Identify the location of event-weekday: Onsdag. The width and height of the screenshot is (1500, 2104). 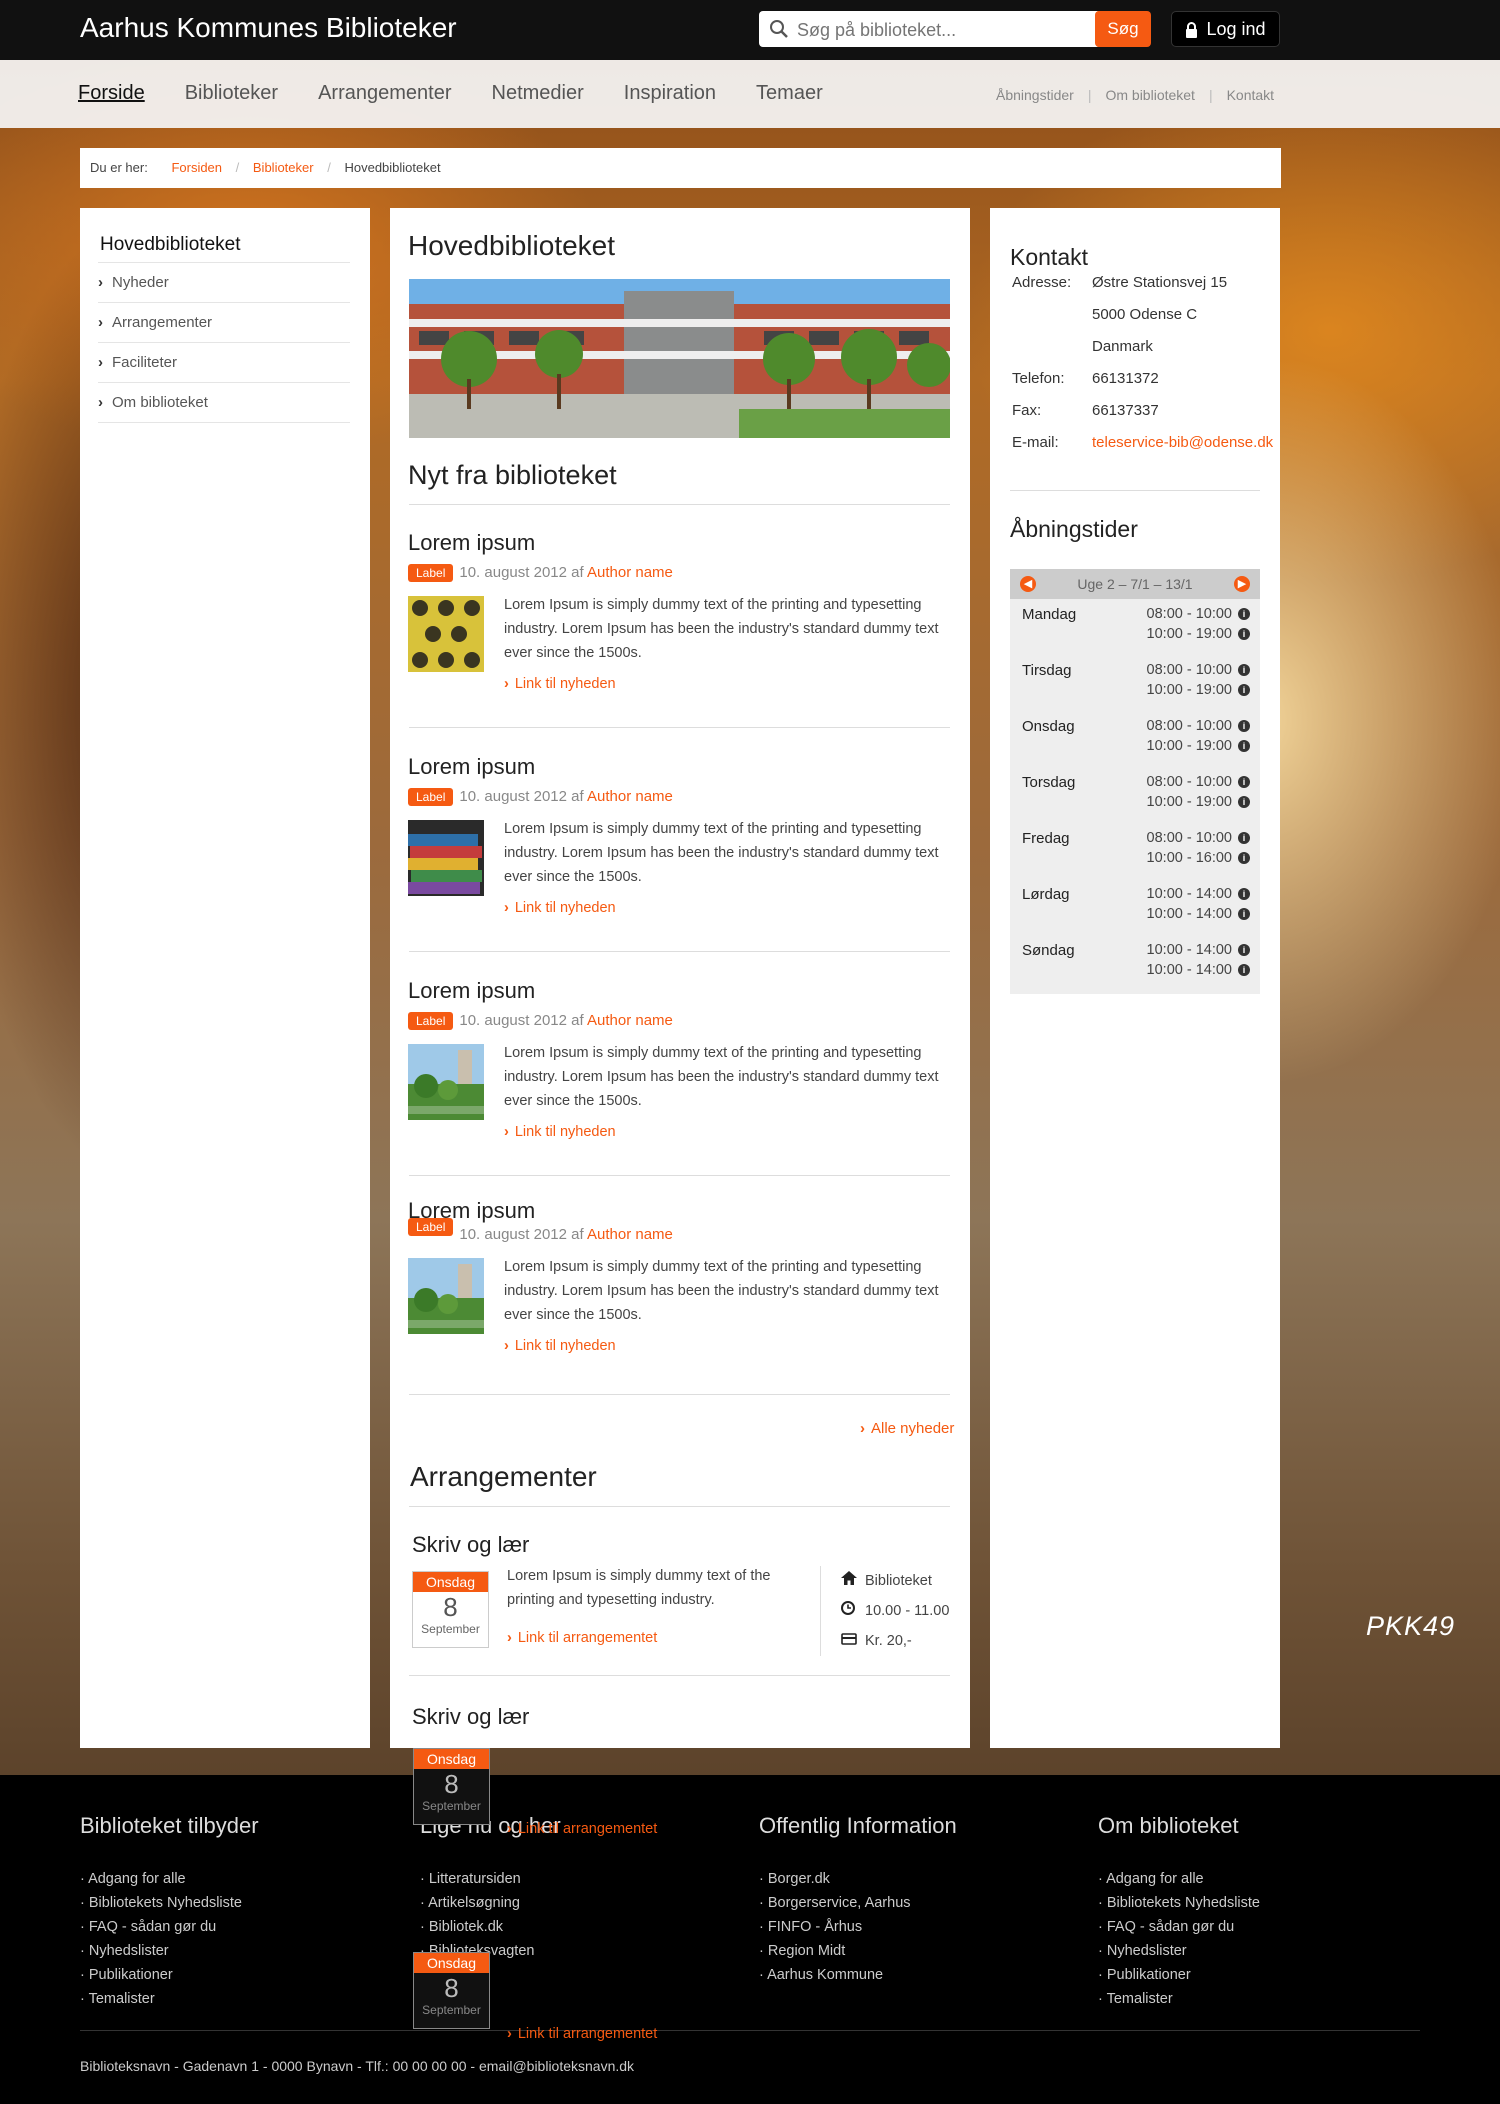
(450, 1582).